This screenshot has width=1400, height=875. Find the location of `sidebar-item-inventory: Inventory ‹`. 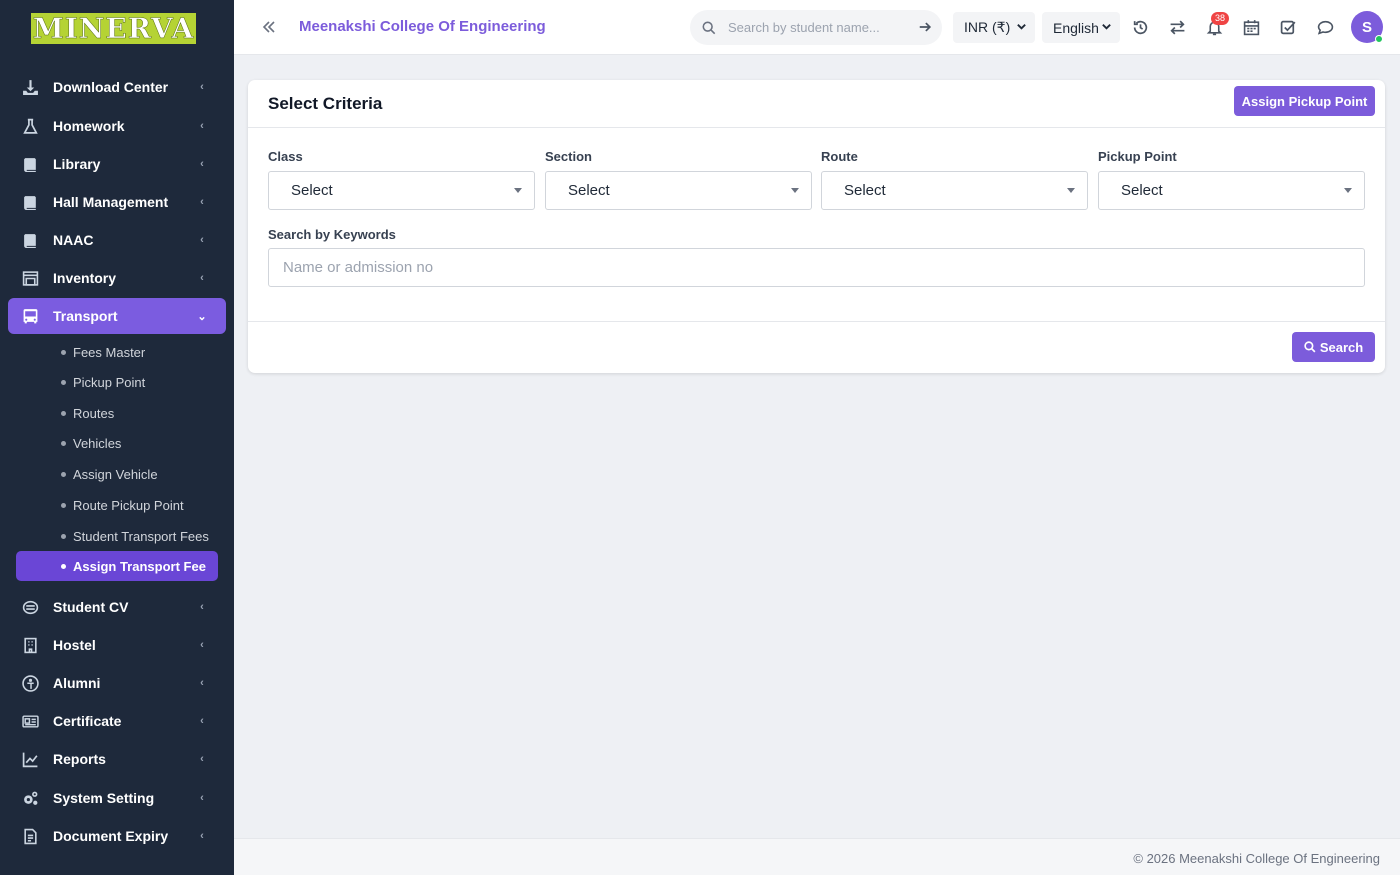

sidebar-item-inventory: Inventory ‹ is located at coordinates (117, 278).